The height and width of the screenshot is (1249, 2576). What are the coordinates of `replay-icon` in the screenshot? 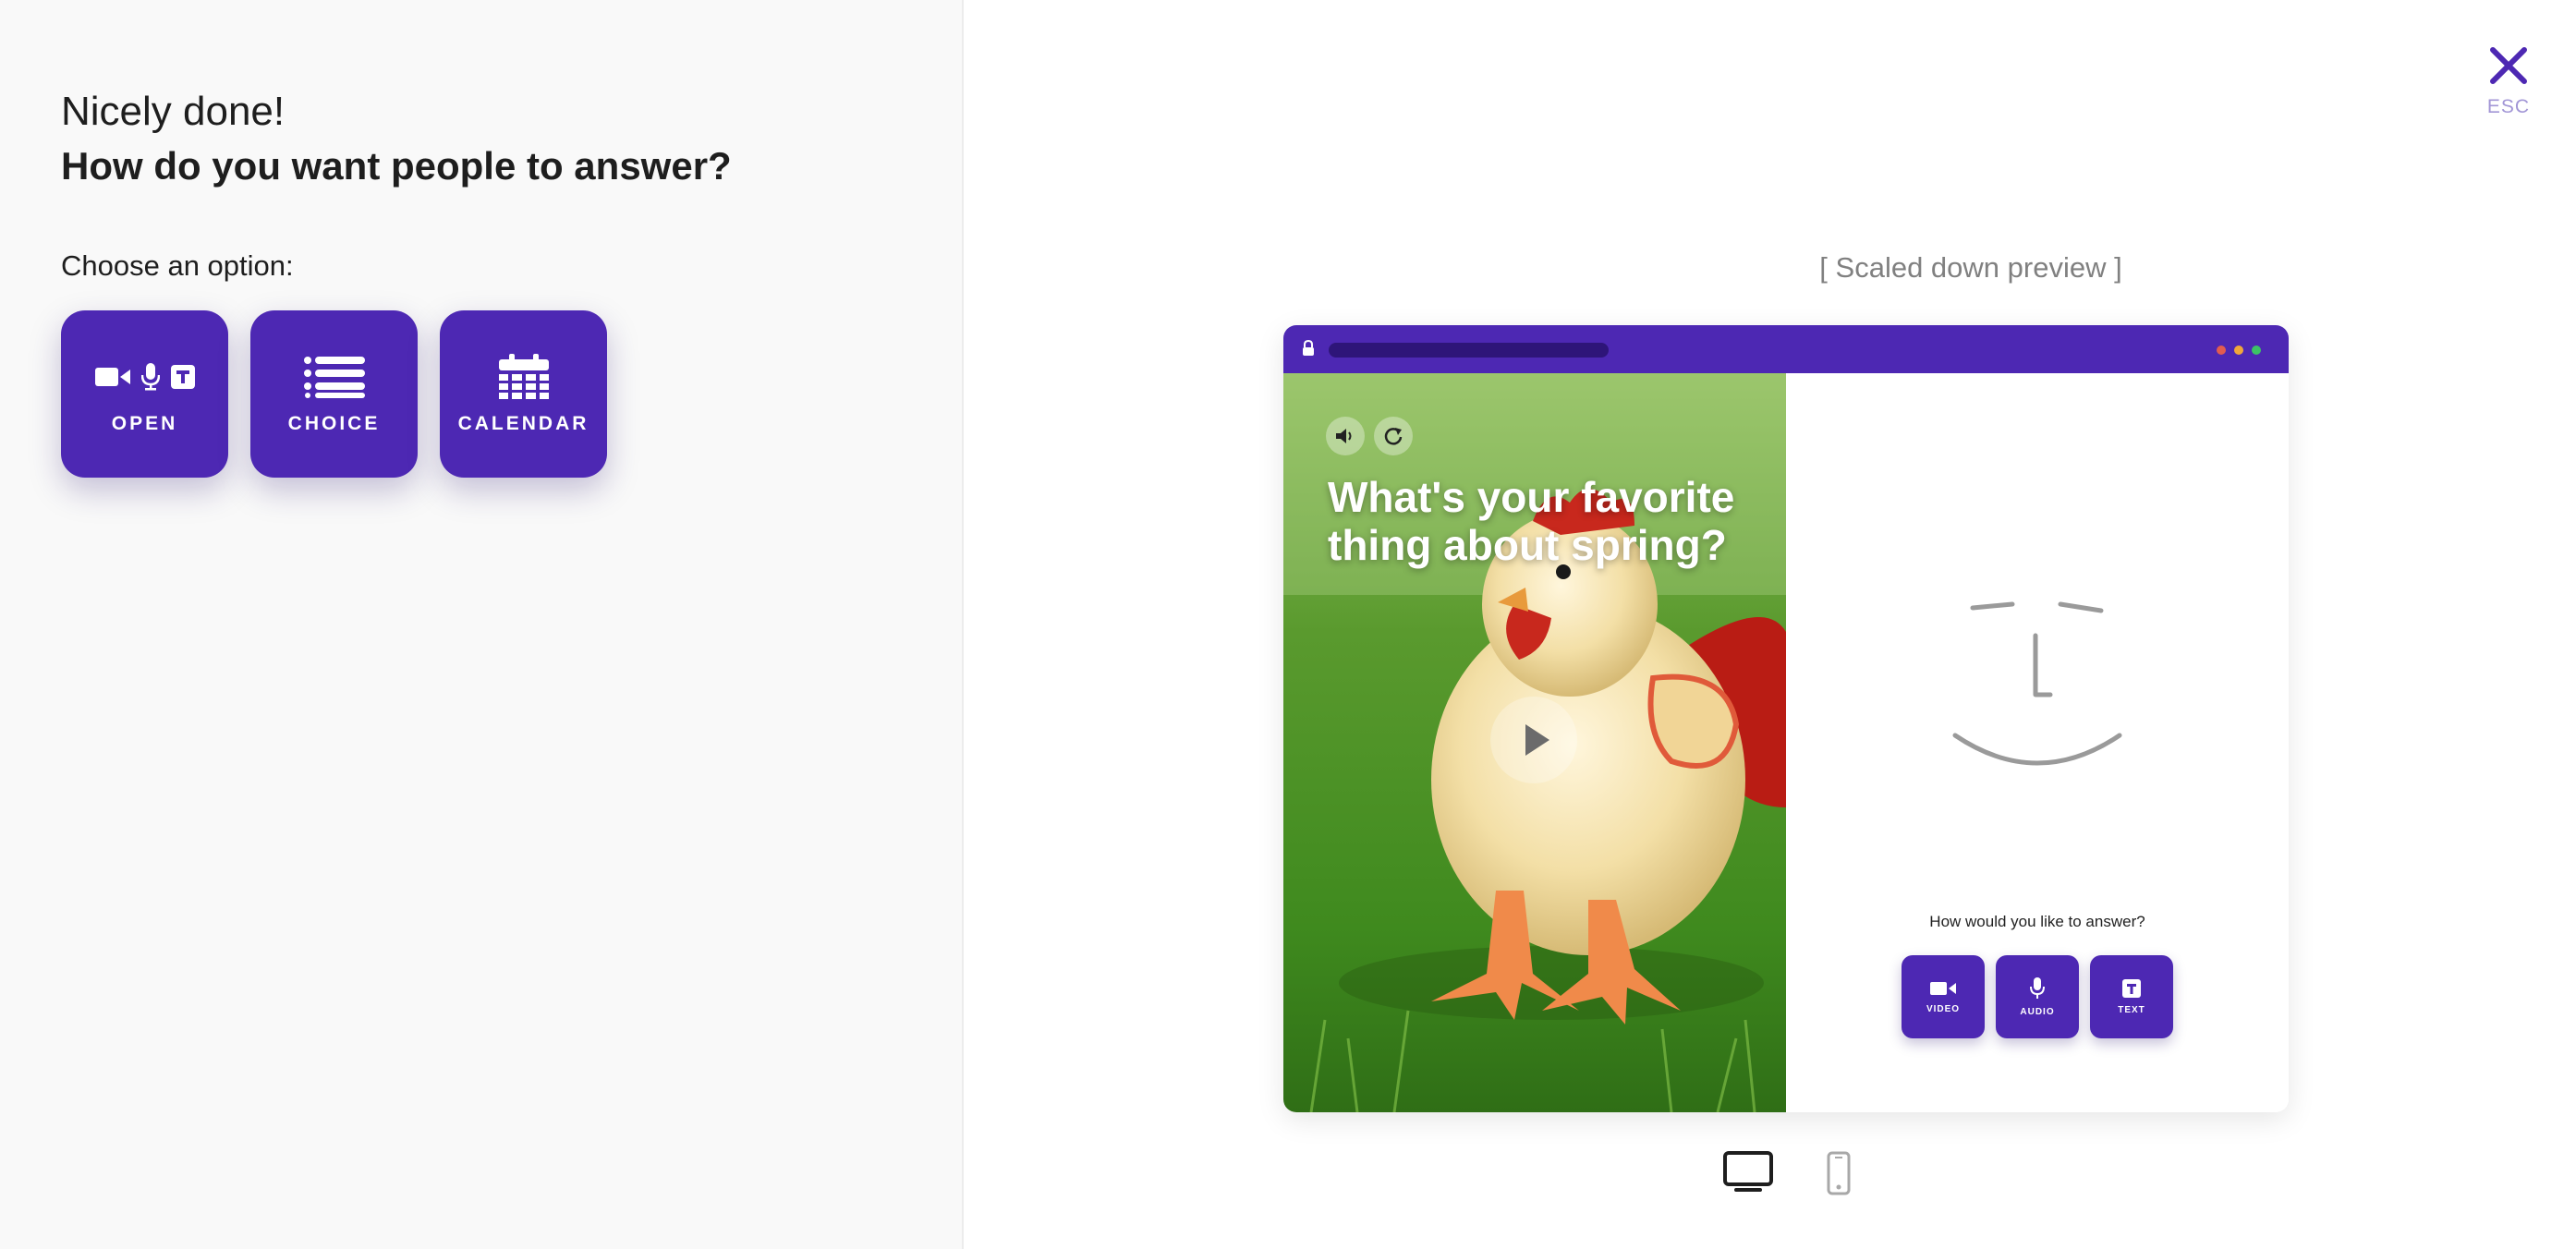 It's located at (1393, 436).